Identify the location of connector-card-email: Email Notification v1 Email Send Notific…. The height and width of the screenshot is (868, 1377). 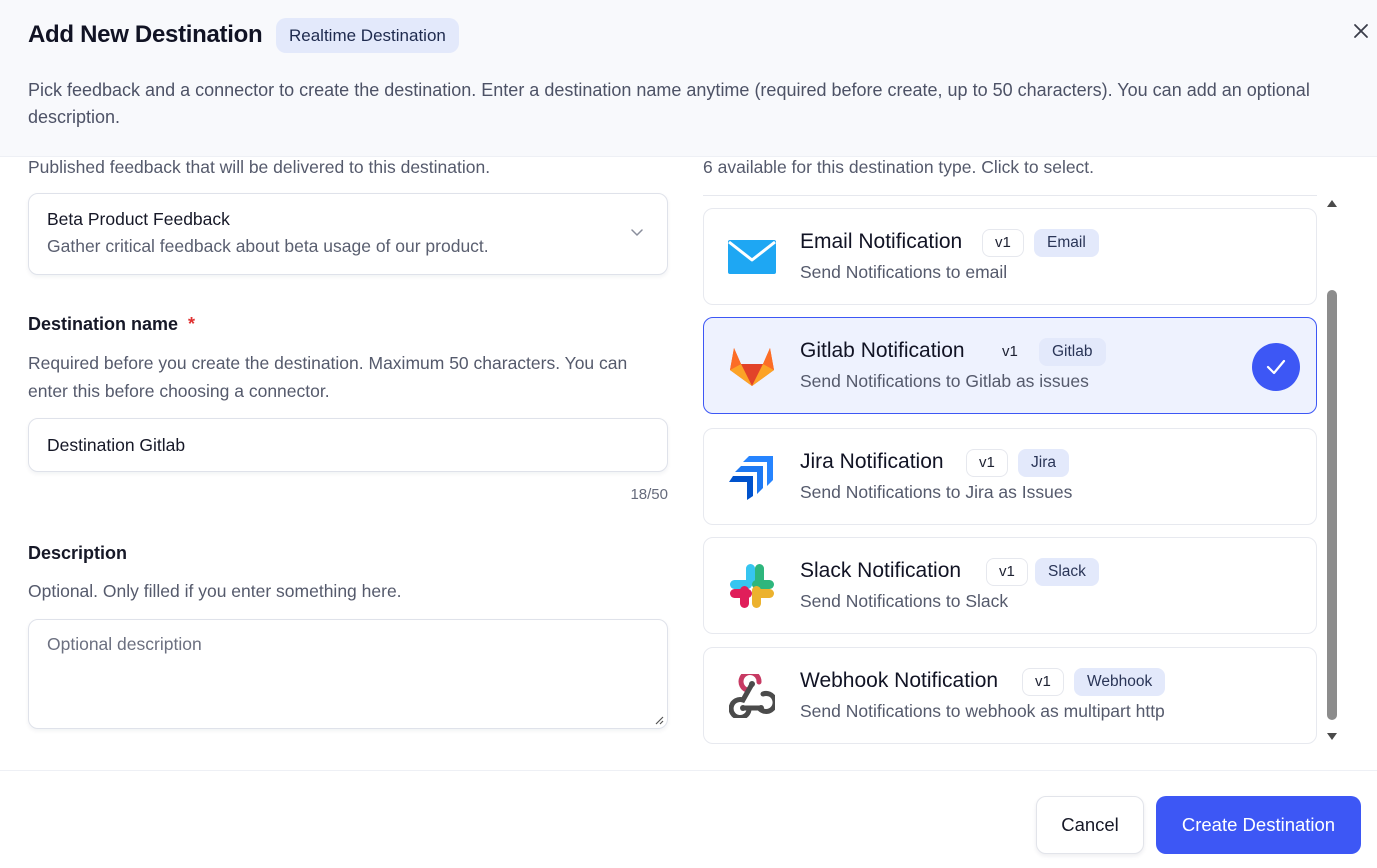
(1010, 256).